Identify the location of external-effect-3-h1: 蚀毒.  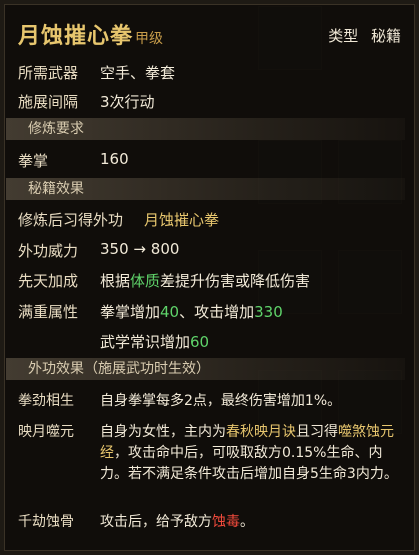
(226, 522).